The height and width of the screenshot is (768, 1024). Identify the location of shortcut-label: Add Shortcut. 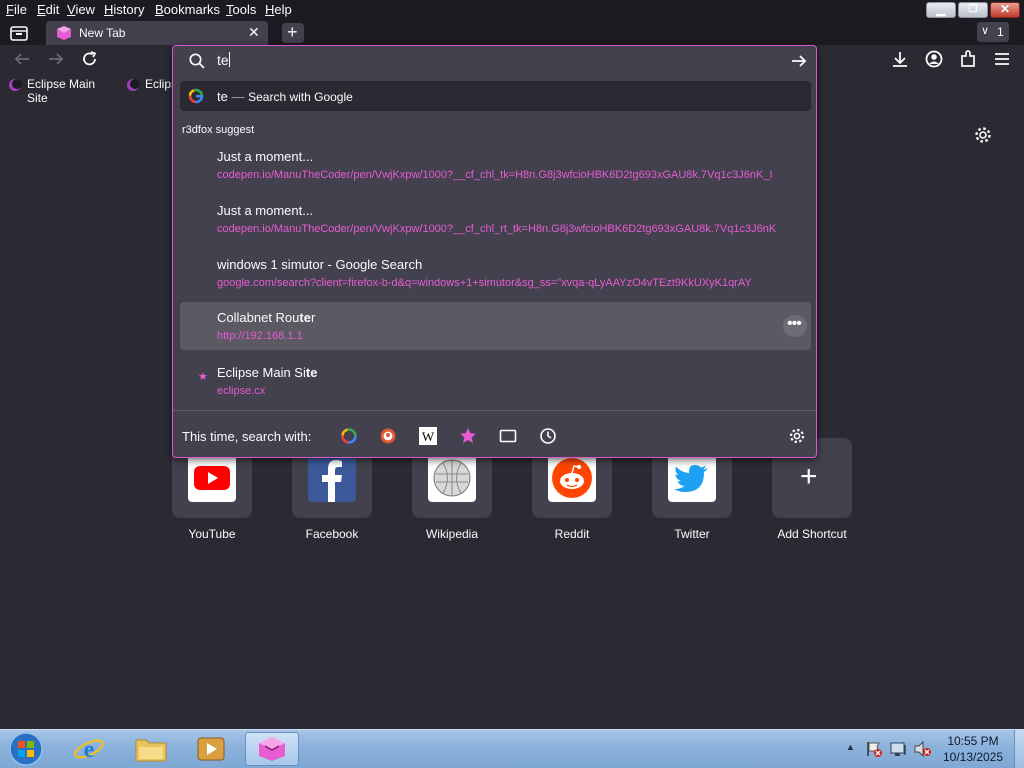
(812, 534).